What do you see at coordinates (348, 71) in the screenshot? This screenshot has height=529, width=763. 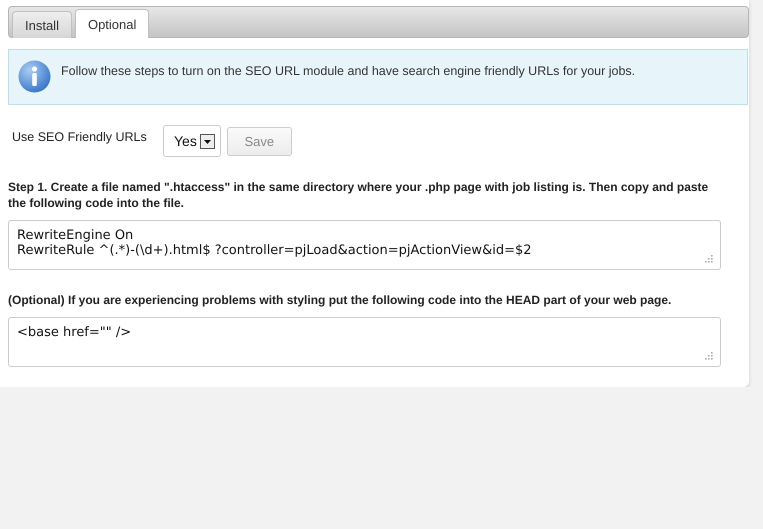 I see `notice-text: Follow these steps to turn on the SEO URL module and have search engine friendly URLs for your jobs.` at bounding box center [348, 71].